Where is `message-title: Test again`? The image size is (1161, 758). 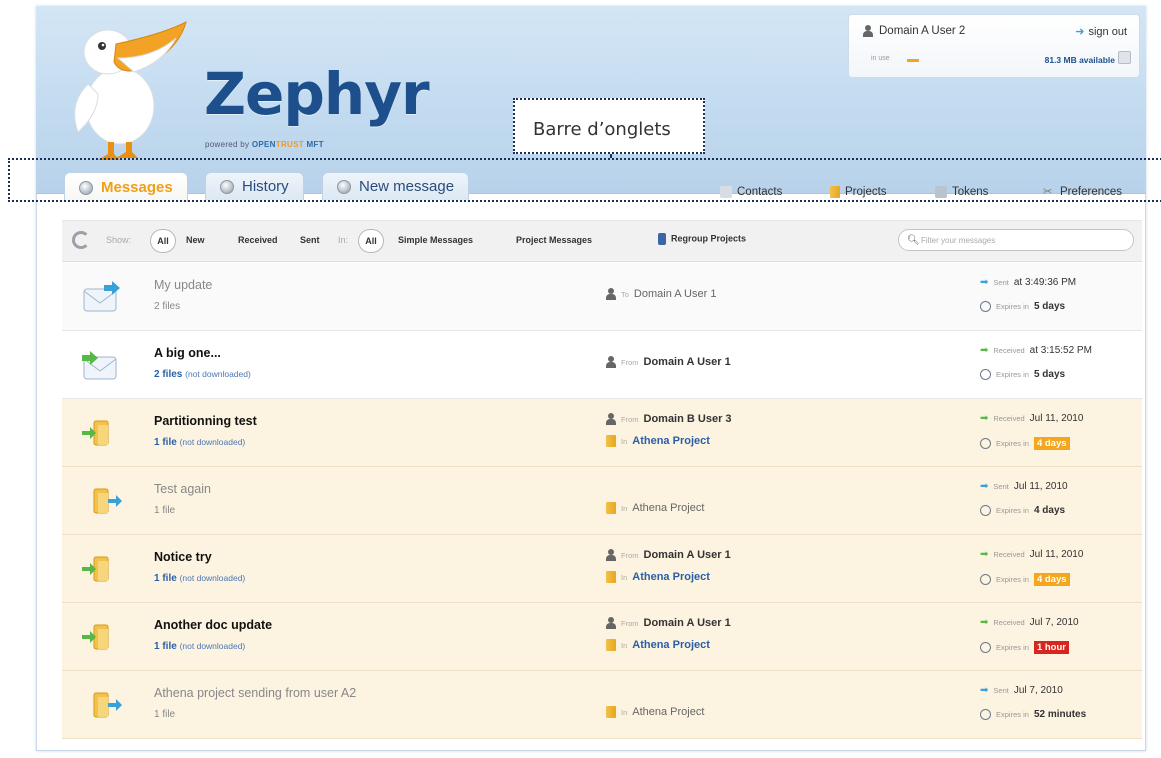 message-title: Test again is located at coordinates (182, 489).